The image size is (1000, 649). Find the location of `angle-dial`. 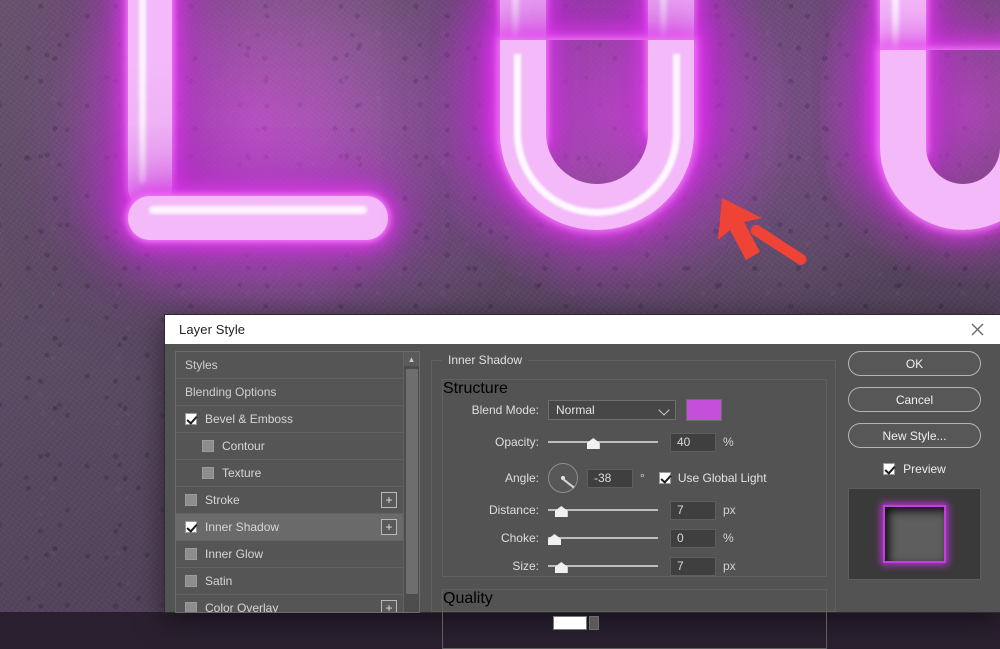

angle-dial is located at coordinates (563, 478).